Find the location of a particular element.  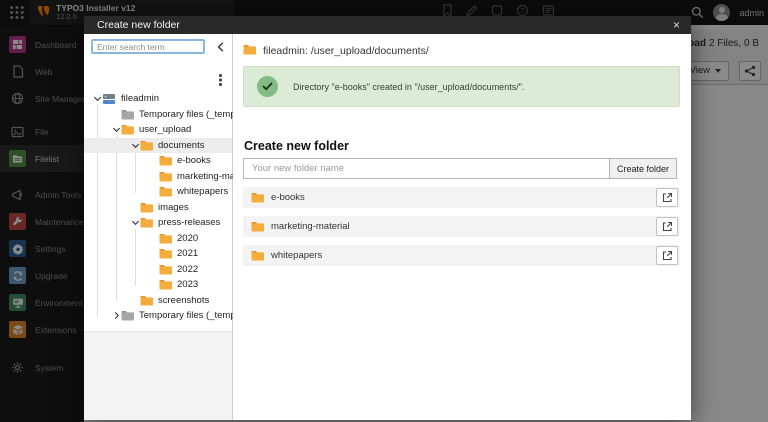

check-icon is located at coordinates (267, 86).